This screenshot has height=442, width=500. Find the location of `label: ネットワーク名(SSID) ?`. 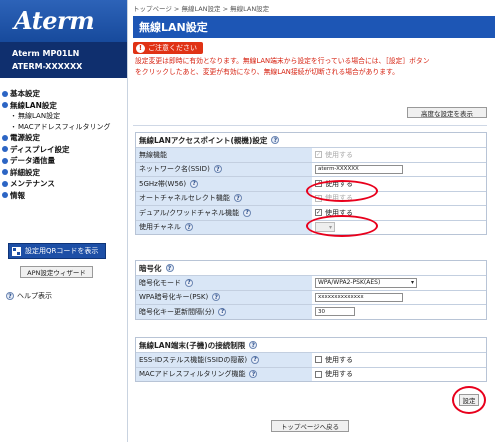

label: ネットワーク名(SSID) ? is located at coordinates (224, 169).